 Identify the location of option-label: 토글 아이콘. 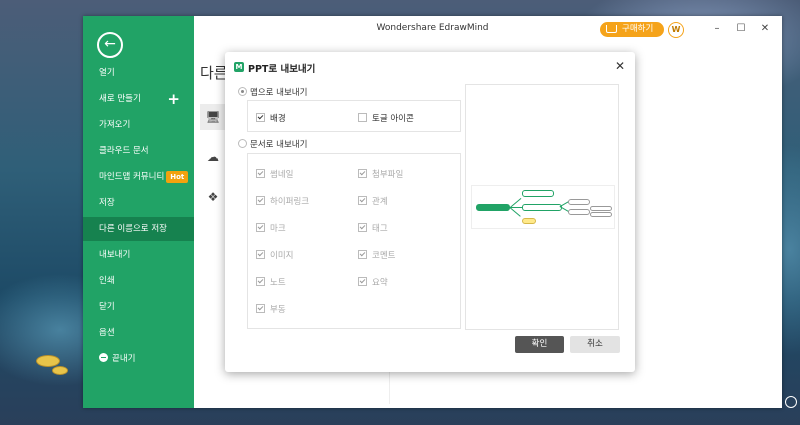
(393, 119).